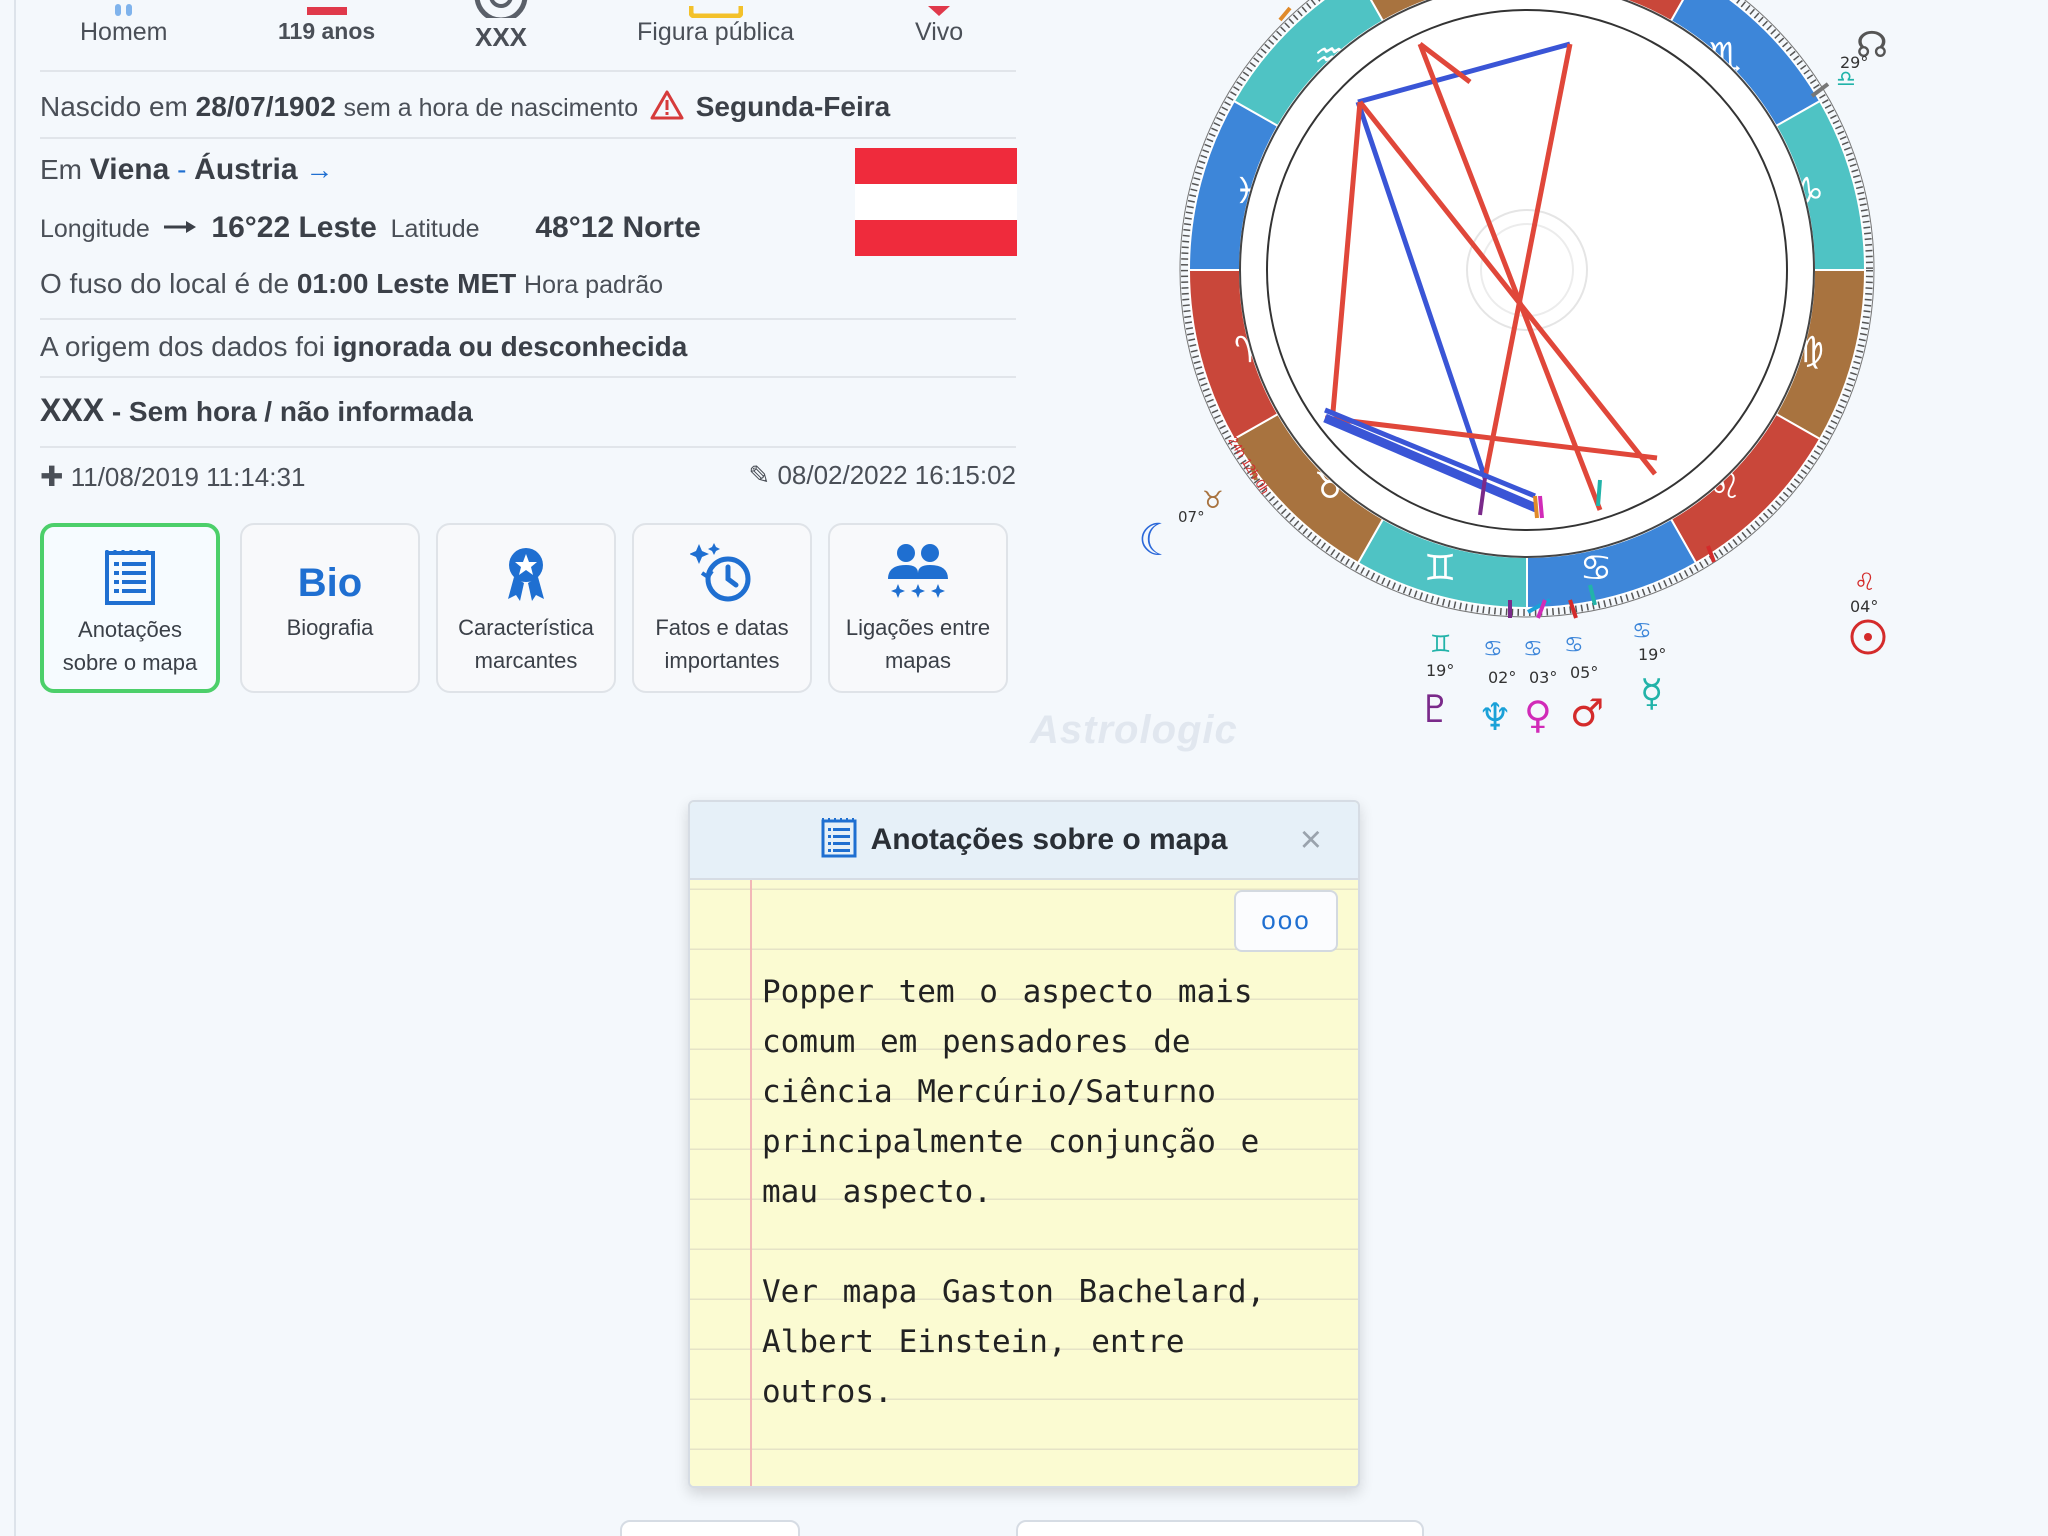 The width and height of the screenshot is (2048, 1536). Describe the element at coordinates (1864, 606) in the screenshot. I see `sun-degree: 04°` at that location.